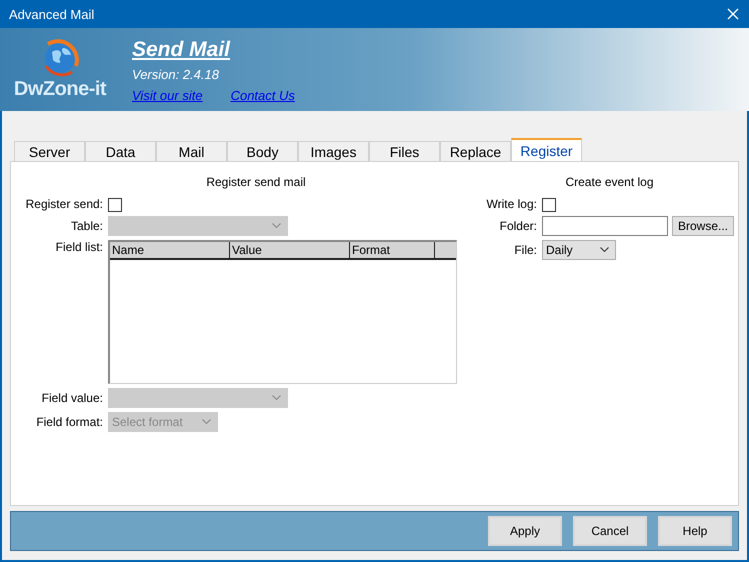  Describe the element at coordinates (120, 151) in the screenshot. I see `tab: Data` at that location.